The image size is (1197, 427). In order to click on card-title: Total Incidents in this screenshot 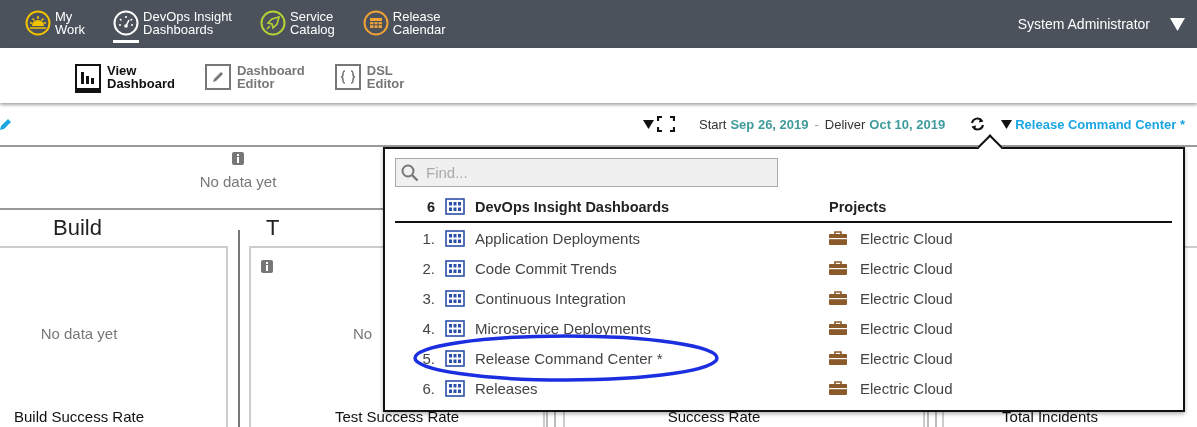, I will do `click(1050, 417)`.